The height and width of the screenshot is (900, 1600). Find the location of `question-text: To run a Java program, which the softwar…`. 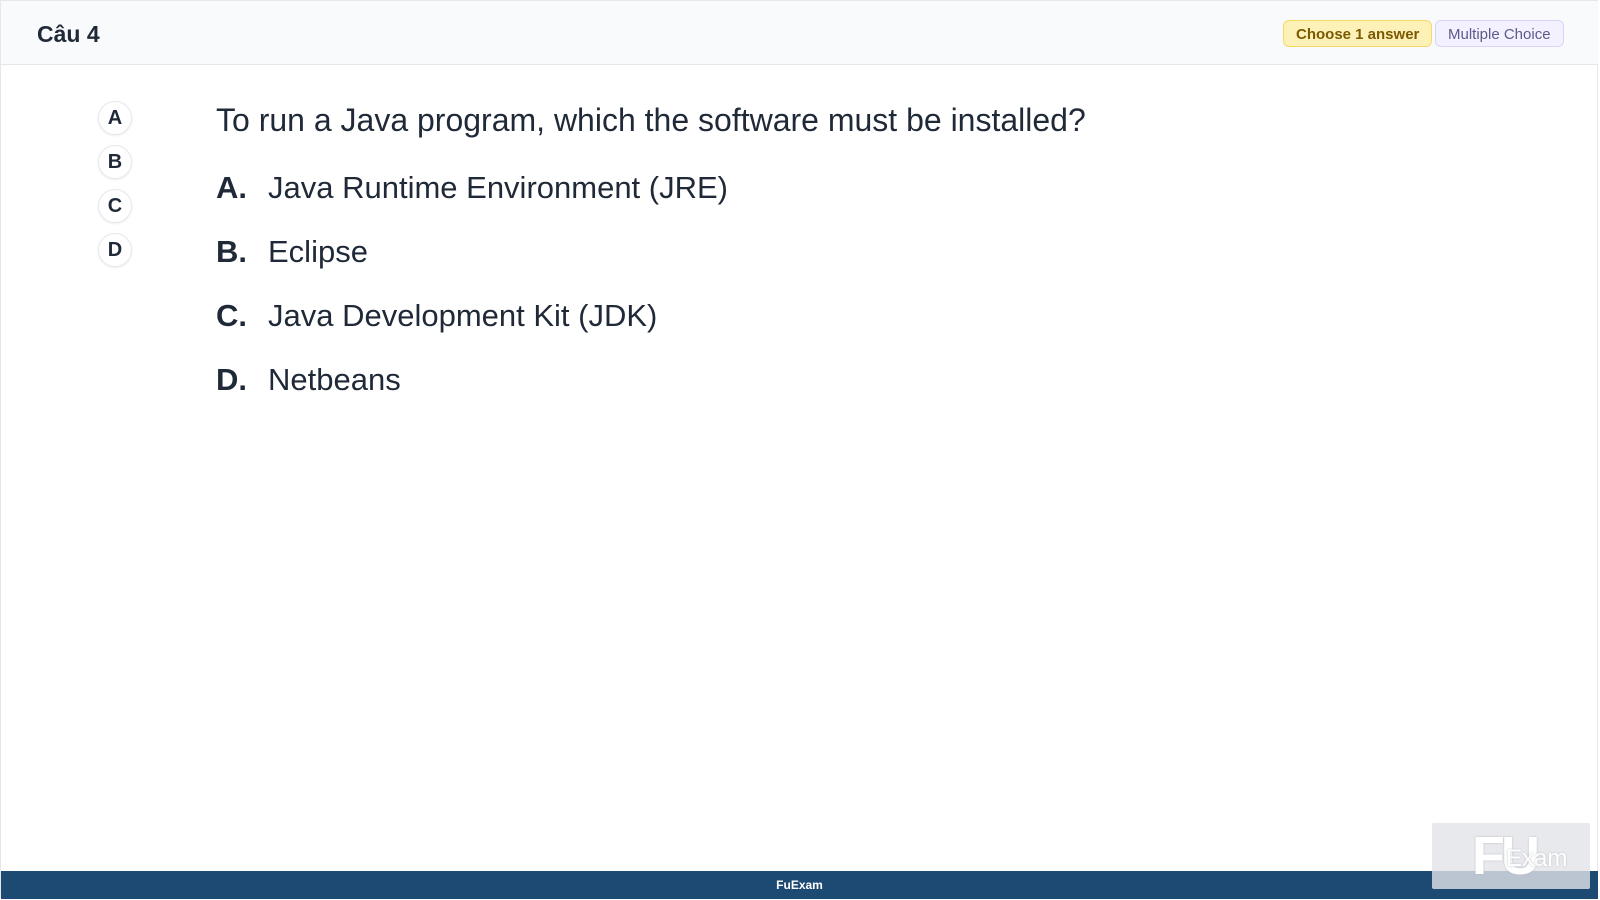

question-text: To run a Java program, which the softwar… is located at coordinates (651, 120).